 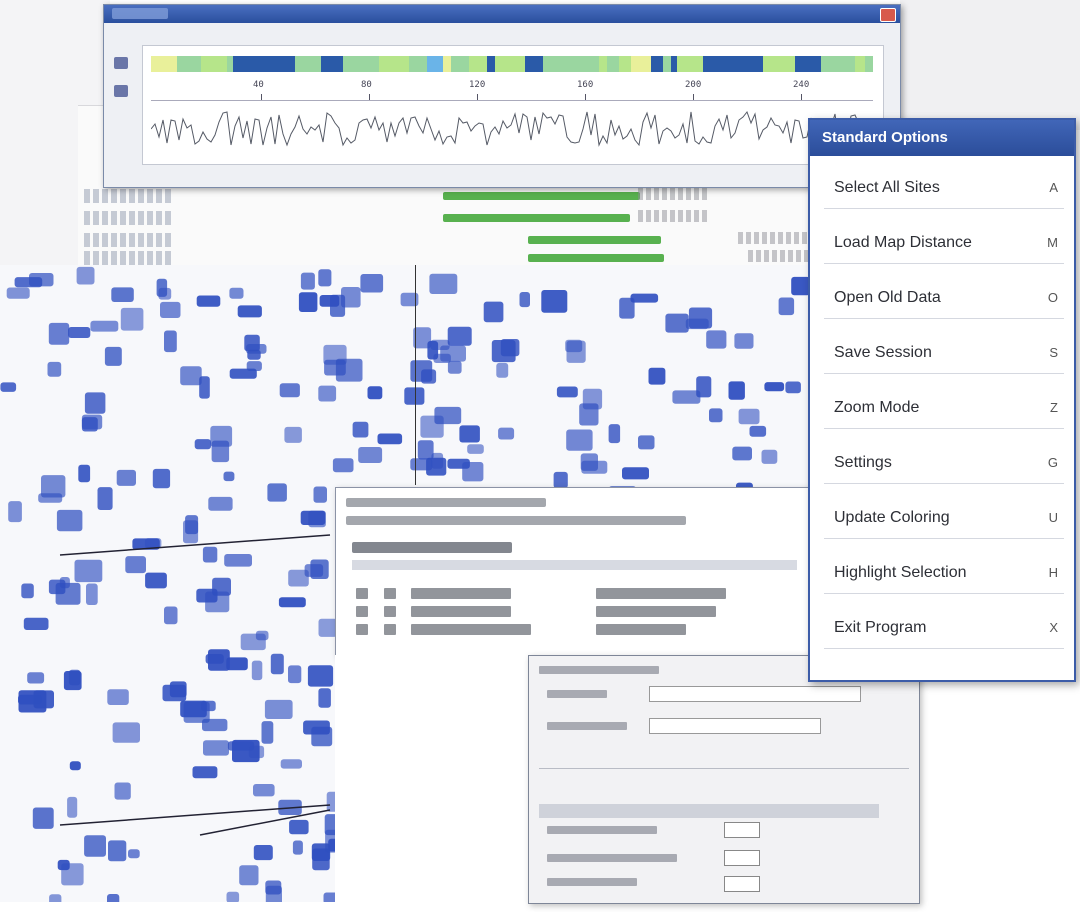 I want to click on options-section-header, so click(x=709, y=811).